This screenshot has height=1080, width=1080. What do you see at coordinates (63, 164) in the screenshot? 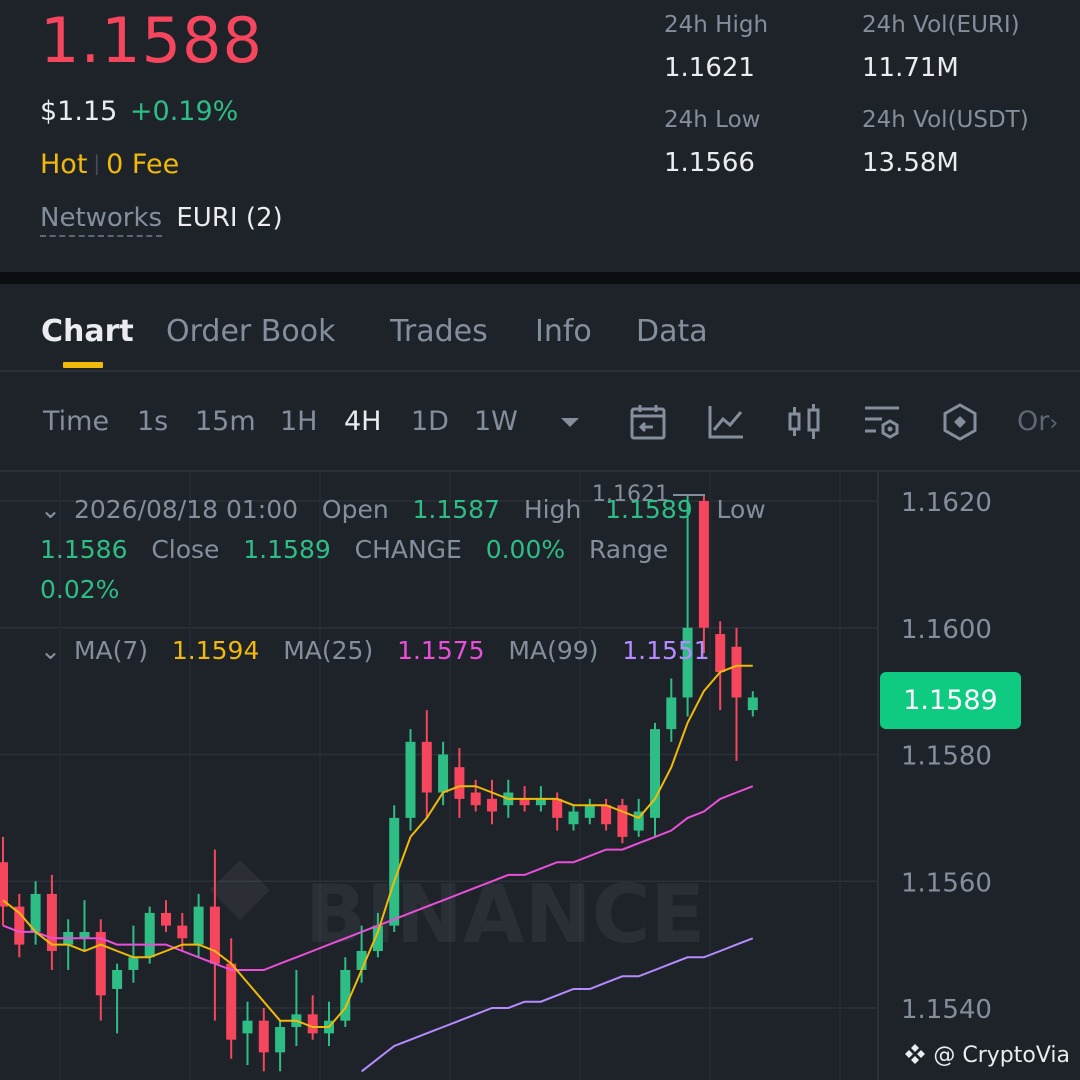
I see `hot-tag: Hot` at bounding box center [63, 164].